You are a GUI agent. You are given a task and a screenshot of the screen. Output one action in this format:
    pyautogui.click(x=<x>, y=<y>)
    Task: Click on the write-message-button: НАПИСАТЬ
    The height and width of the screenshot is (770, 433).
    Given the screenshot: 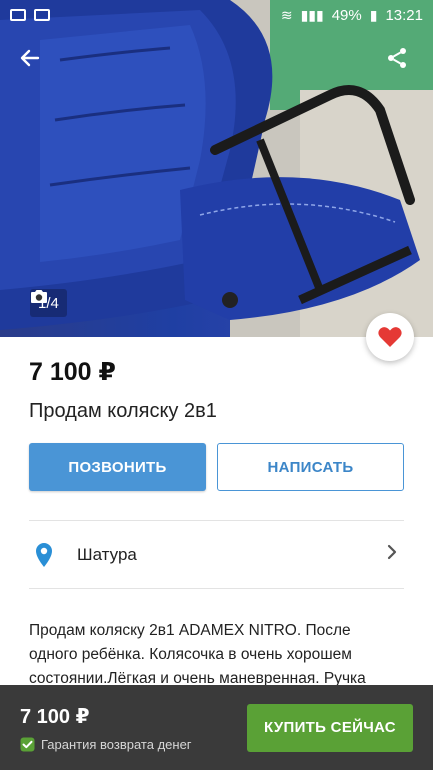 What is the action you would take?
    pyautogui.click(x=310, y=467)
    